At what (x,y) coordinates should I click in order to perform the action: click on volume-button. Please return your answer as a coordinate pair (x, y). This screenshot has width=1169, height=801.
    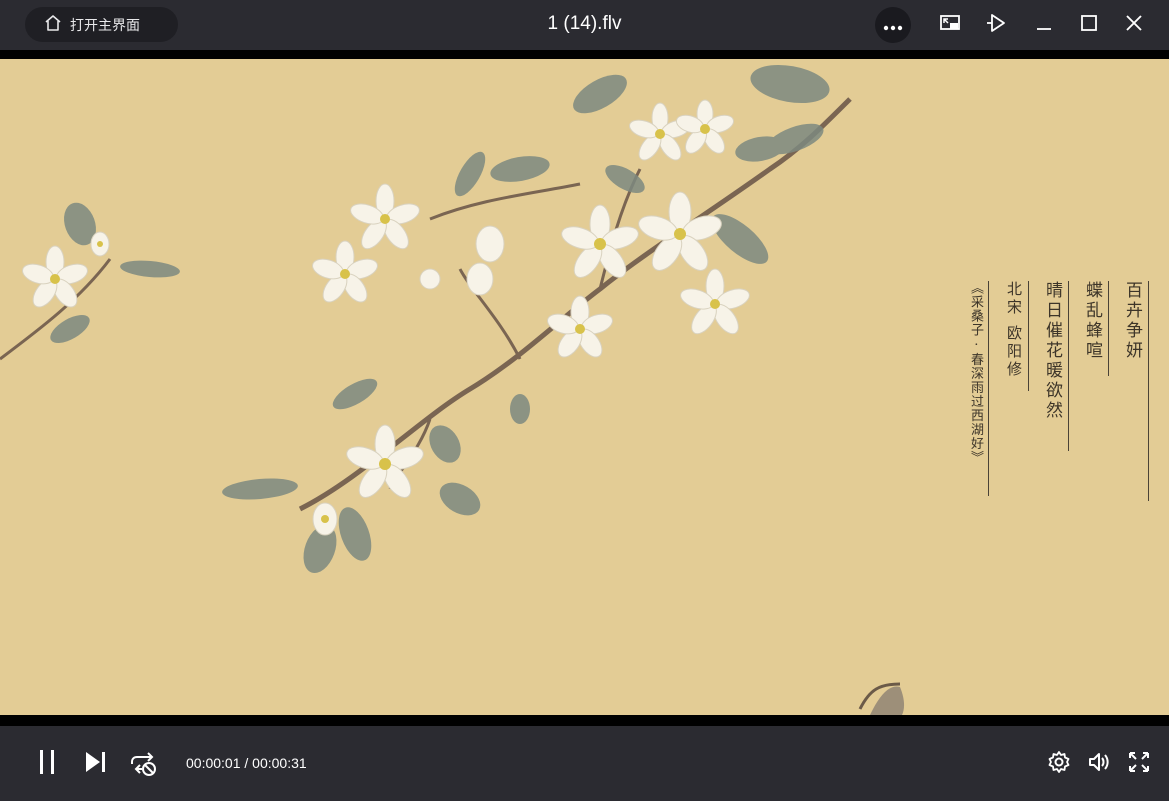
    Looking at the image, I should click on (1099, 764).